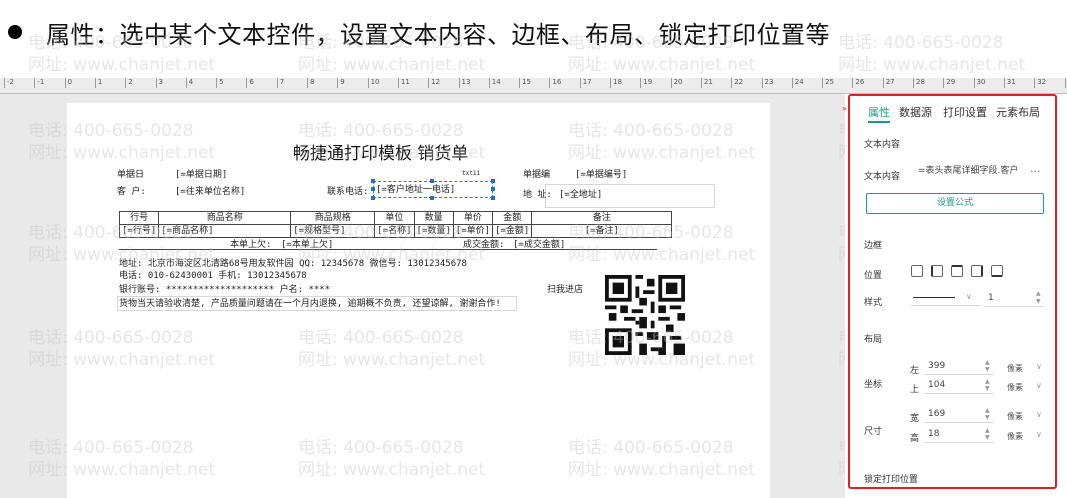 The image size is (1067, 498). I want to click on line-style-select: ∨, so click(946, 298).